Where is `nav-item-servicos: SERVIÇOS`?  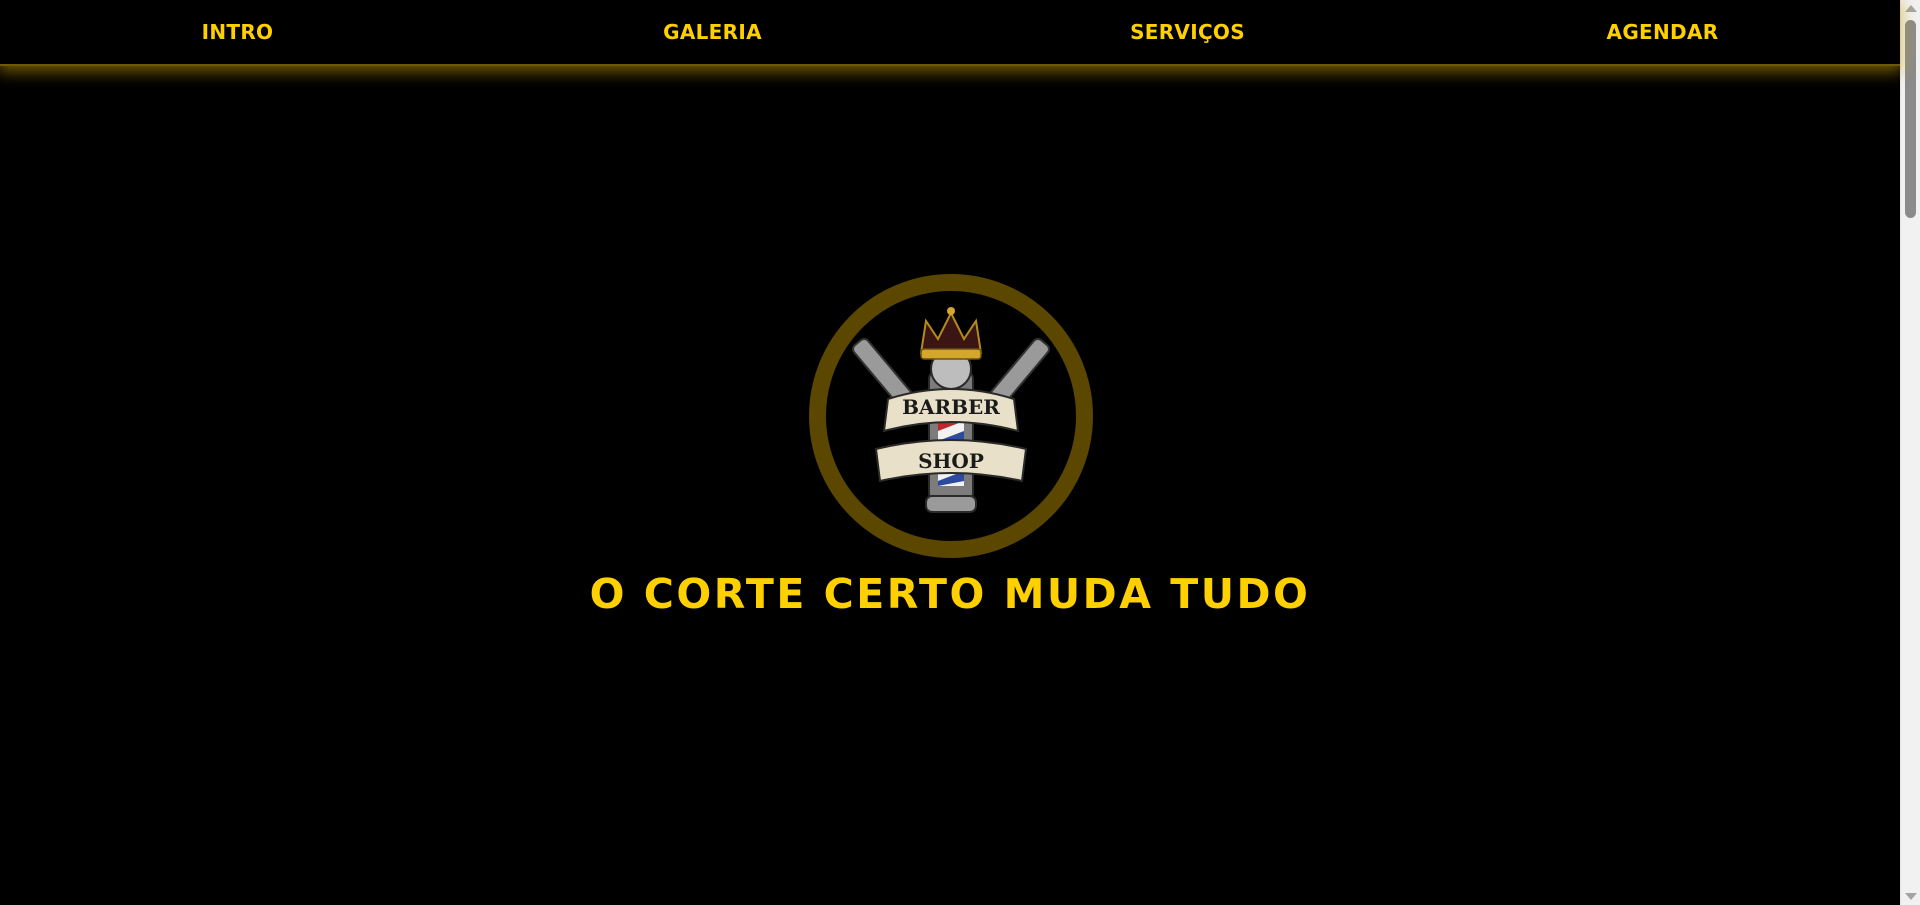 nav-item-servicos: SERVIÇOS is located at coordinates (1187, 32).